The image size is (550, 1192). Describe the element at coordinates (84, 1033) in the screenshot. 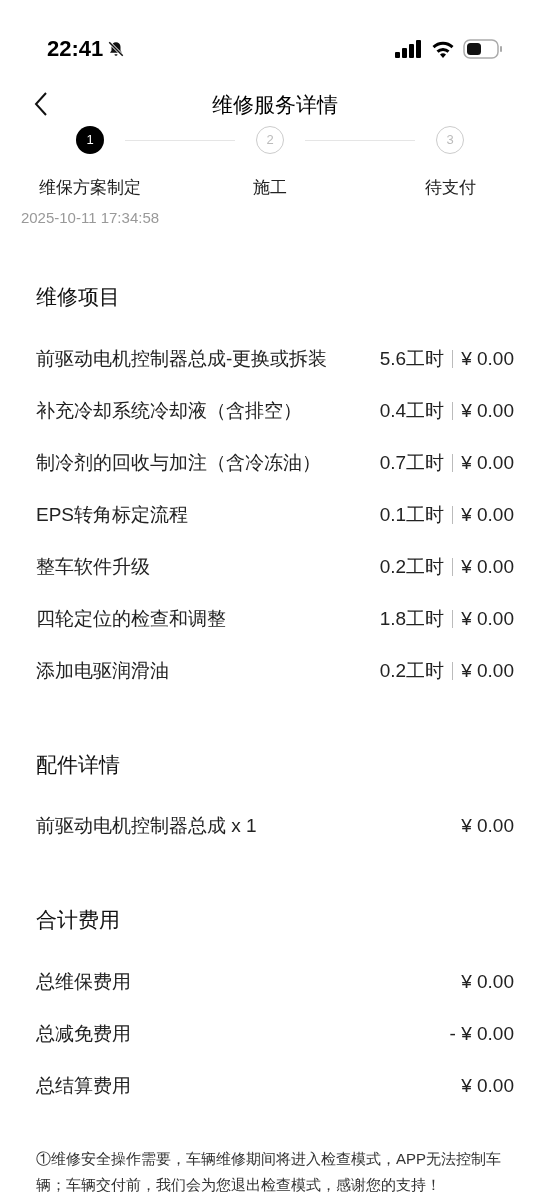

I see `item-name: 总减免费用` at that location.